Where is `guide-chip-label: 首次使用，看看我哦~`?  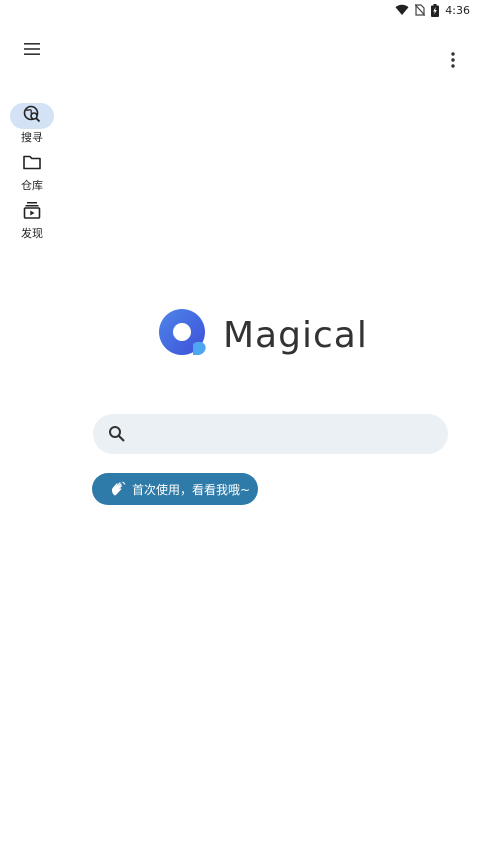
guide-chip-label: 首次使用，看看我哦~ is located at coordinates (191, 489).